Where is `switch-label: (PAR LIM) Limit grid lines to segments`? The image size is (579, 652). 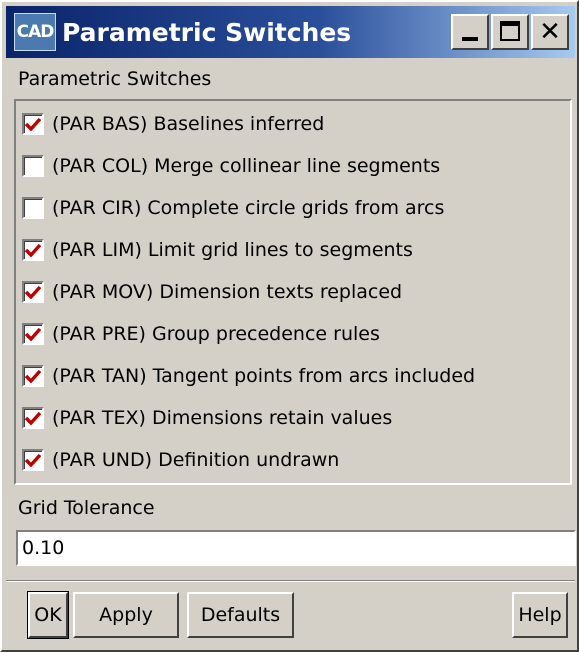 switch-label: (PAR LIM) Limit grid lines to segments is located at coordinates (232, 250).